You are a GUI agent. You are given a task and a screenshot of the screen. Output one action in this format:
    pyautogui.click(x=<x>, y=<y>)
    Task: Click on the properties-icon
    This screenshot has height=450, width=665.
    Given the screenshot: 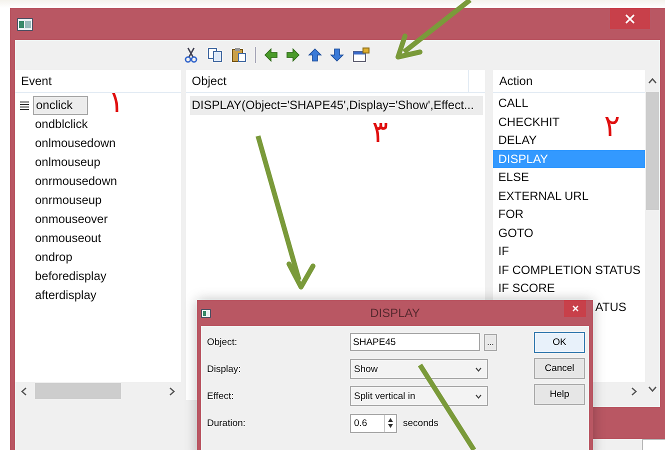 What is the action you would take?
    pyautogui.click(x=361, y=55)
    